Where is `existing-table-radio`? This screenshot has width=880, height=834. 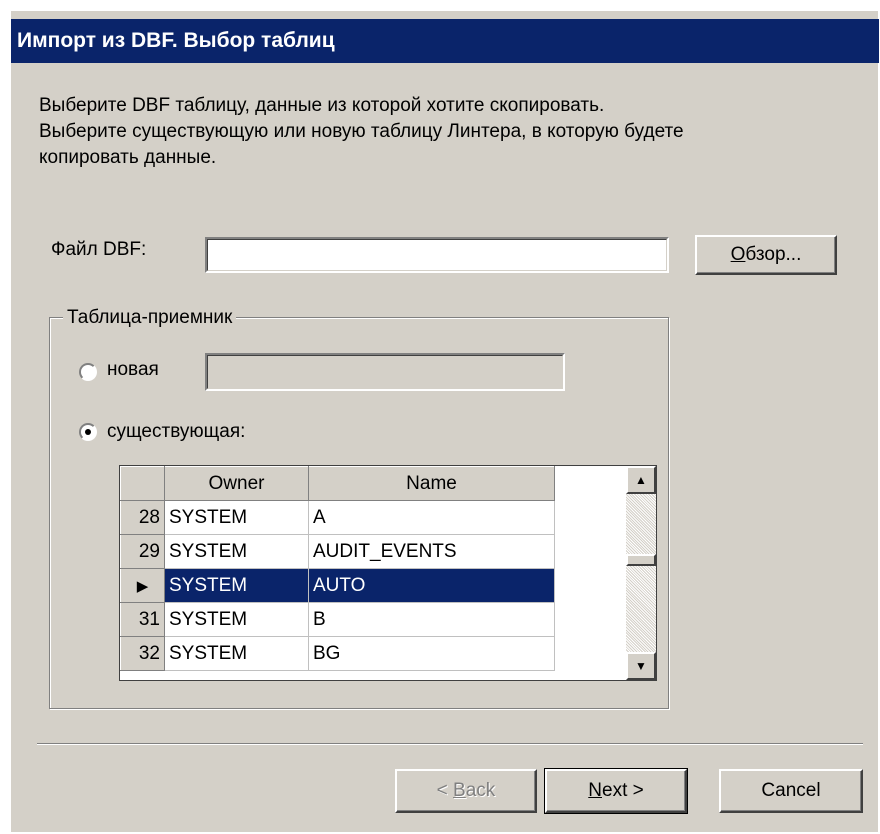
existing-table-radio is located at coordinates (88, 432).